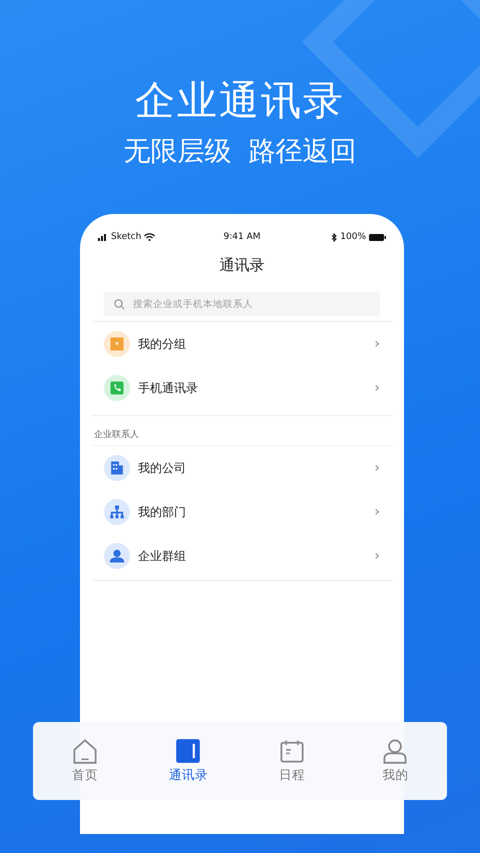 The height and width of the screenshot is (853, 480). What do you see at coordinates (240, 152) in the screenshot?
I see `subheadline: 无限层级 路径返回` at bounding box center [240, 152].